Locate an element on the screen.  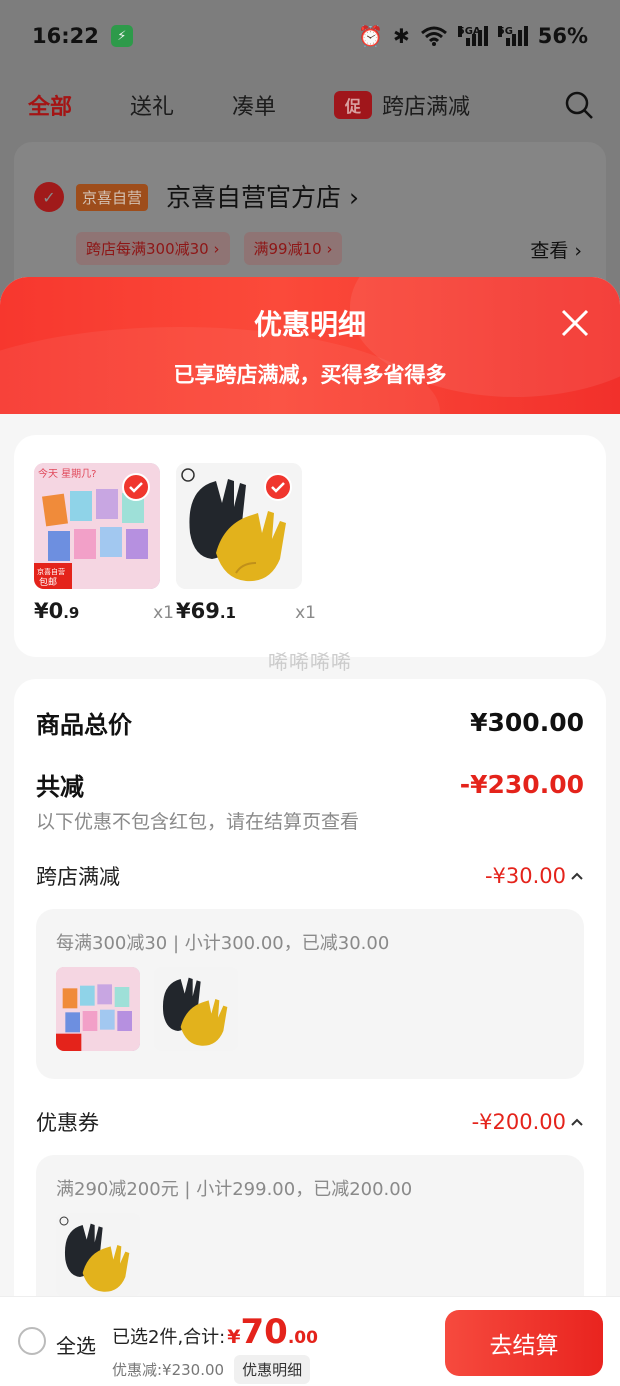
price-dec: .9 is located at coordinates (71, 613).